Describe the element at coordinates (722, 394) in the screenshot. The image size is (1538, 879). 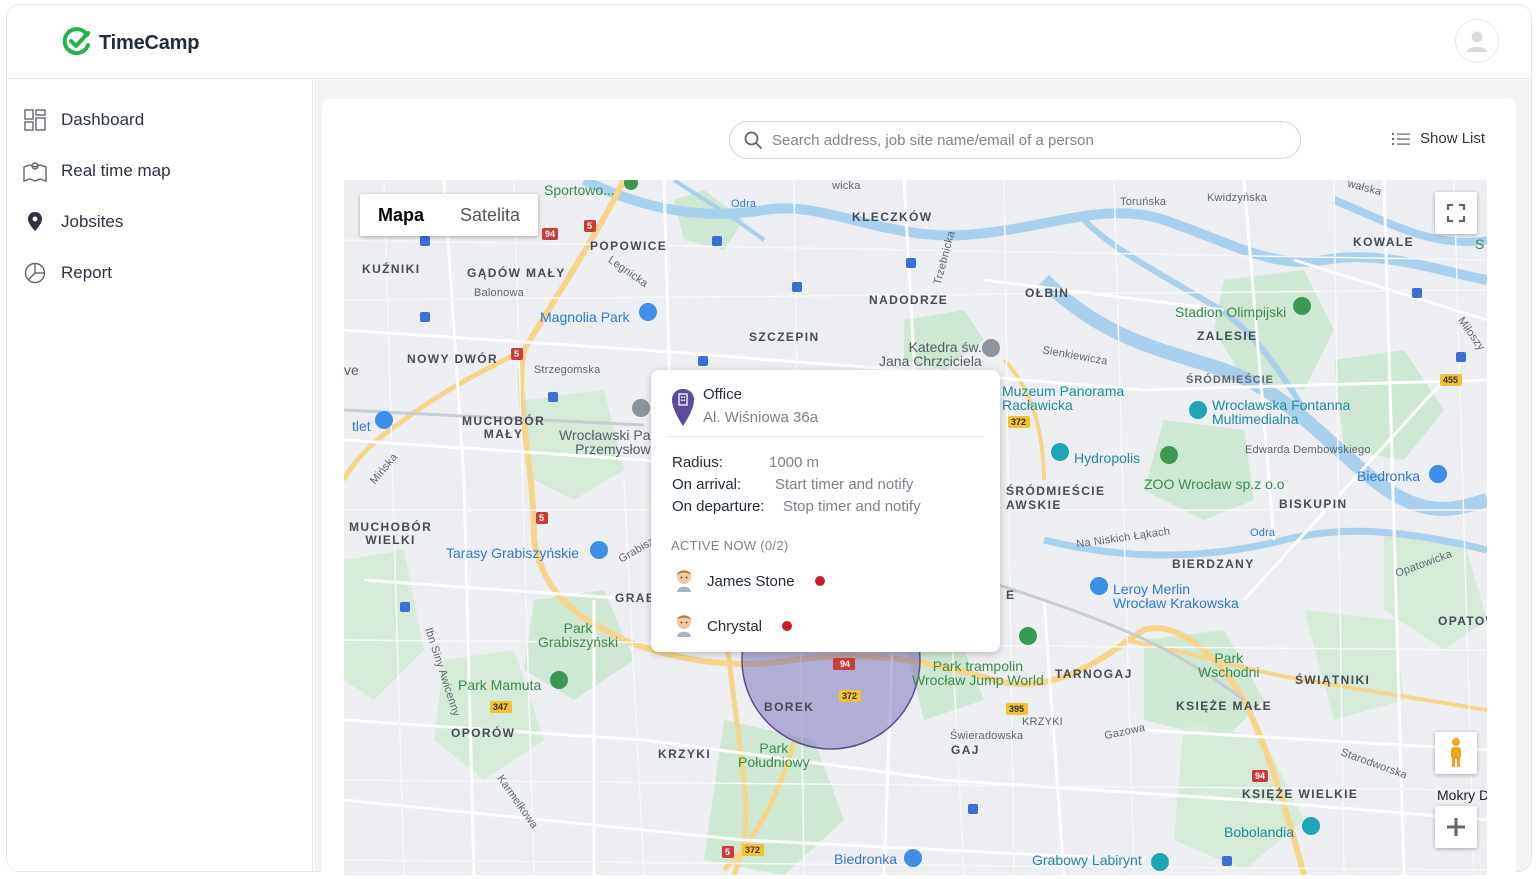
I see `jobsite-name: Office` at that location.